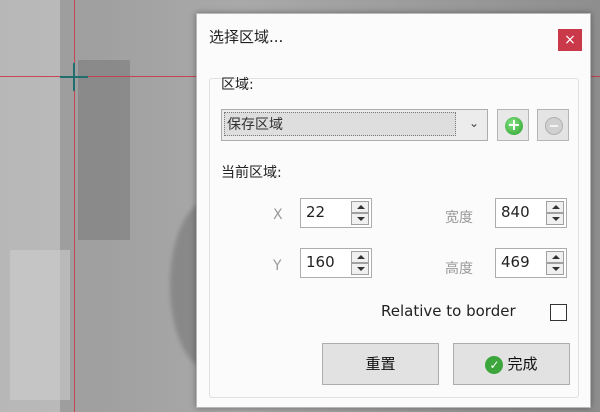 Image resolution: width=600 pixels, height=412 pixels. What do you see at coordinates (494, 364) in the screenshot?
I see `check-icon: ✓` at bounding box center [494, 364].